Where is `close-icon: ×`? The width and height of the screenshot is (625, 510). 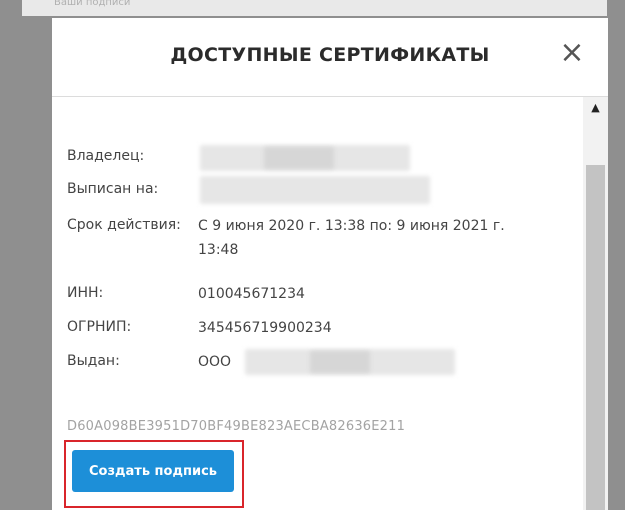 close-icon: × is located at coordinates (572, 53).